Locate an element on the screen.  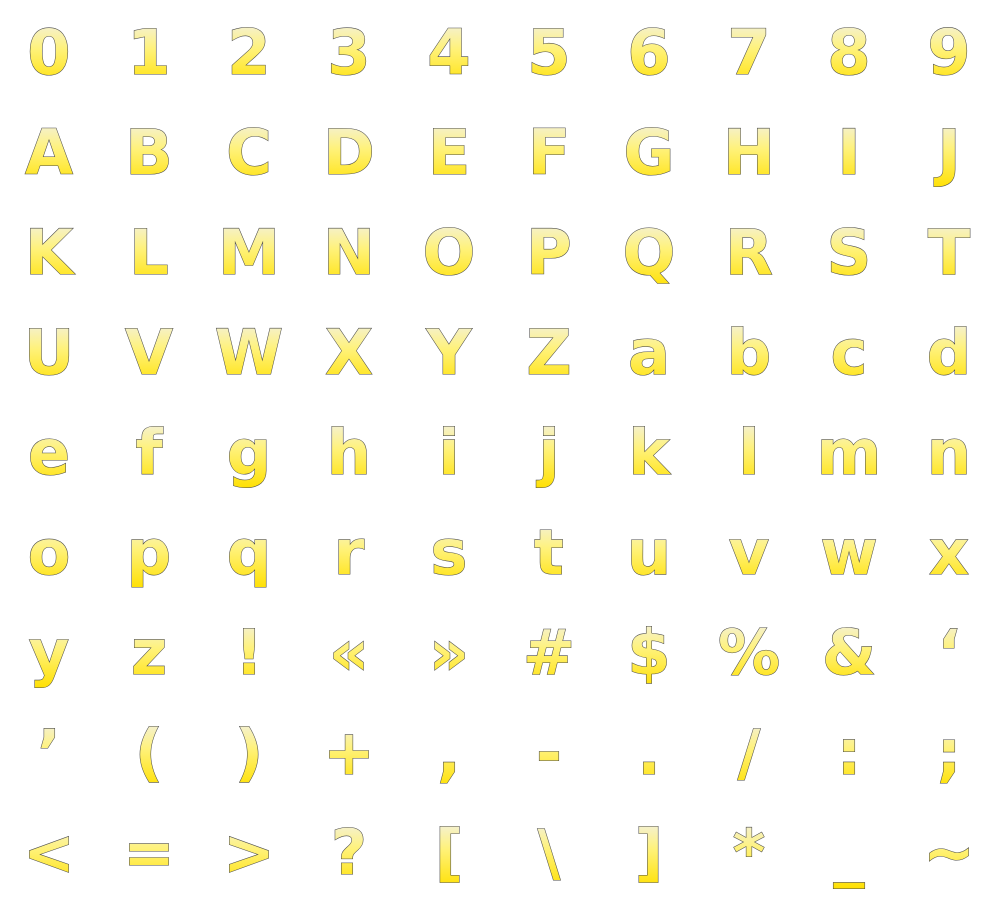
glyph-cell: ( is located at coordinates (150, 750).